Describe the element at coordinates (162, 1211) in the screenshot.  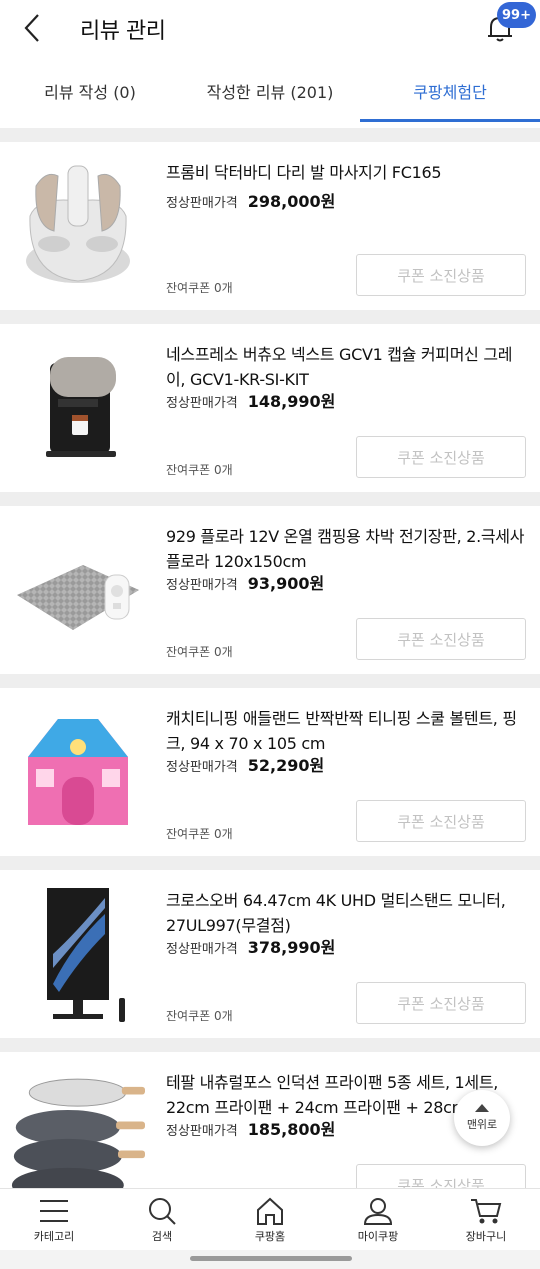
I see `search-icon` at that location.